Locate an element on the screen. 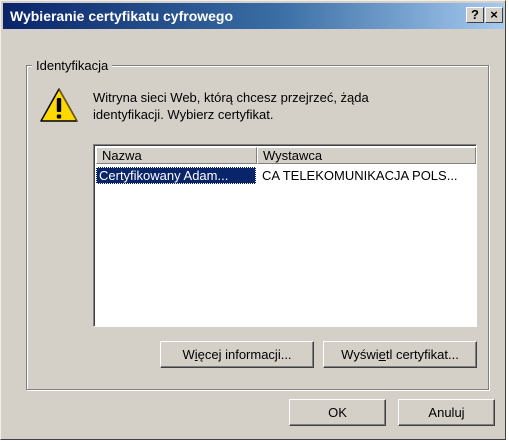  ok-button: OK is located at coordinates (337, 412).